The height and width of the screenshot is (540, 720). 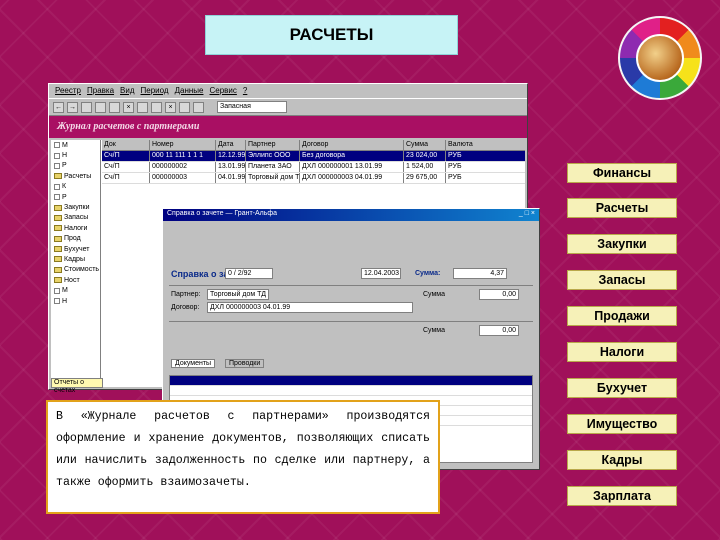 What do you see at coordinates (622, 244) in the screenshot?
I see `nav-button-purchases: Закупки` at bounding box center [622, 244].